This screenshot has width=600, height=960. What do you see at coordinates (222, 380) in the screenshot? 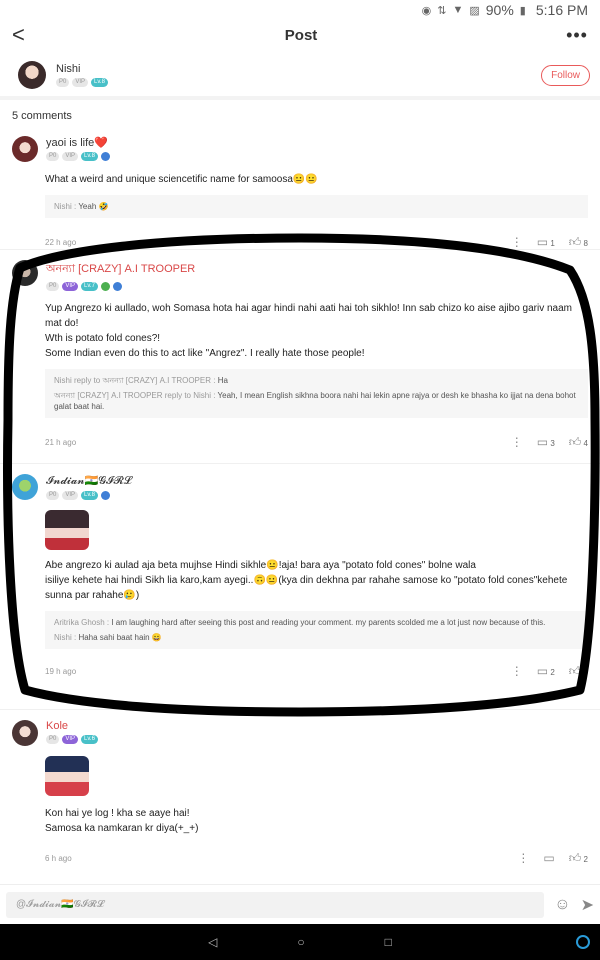
I see `reply-text: Ha` at bounding box center [222, 380].